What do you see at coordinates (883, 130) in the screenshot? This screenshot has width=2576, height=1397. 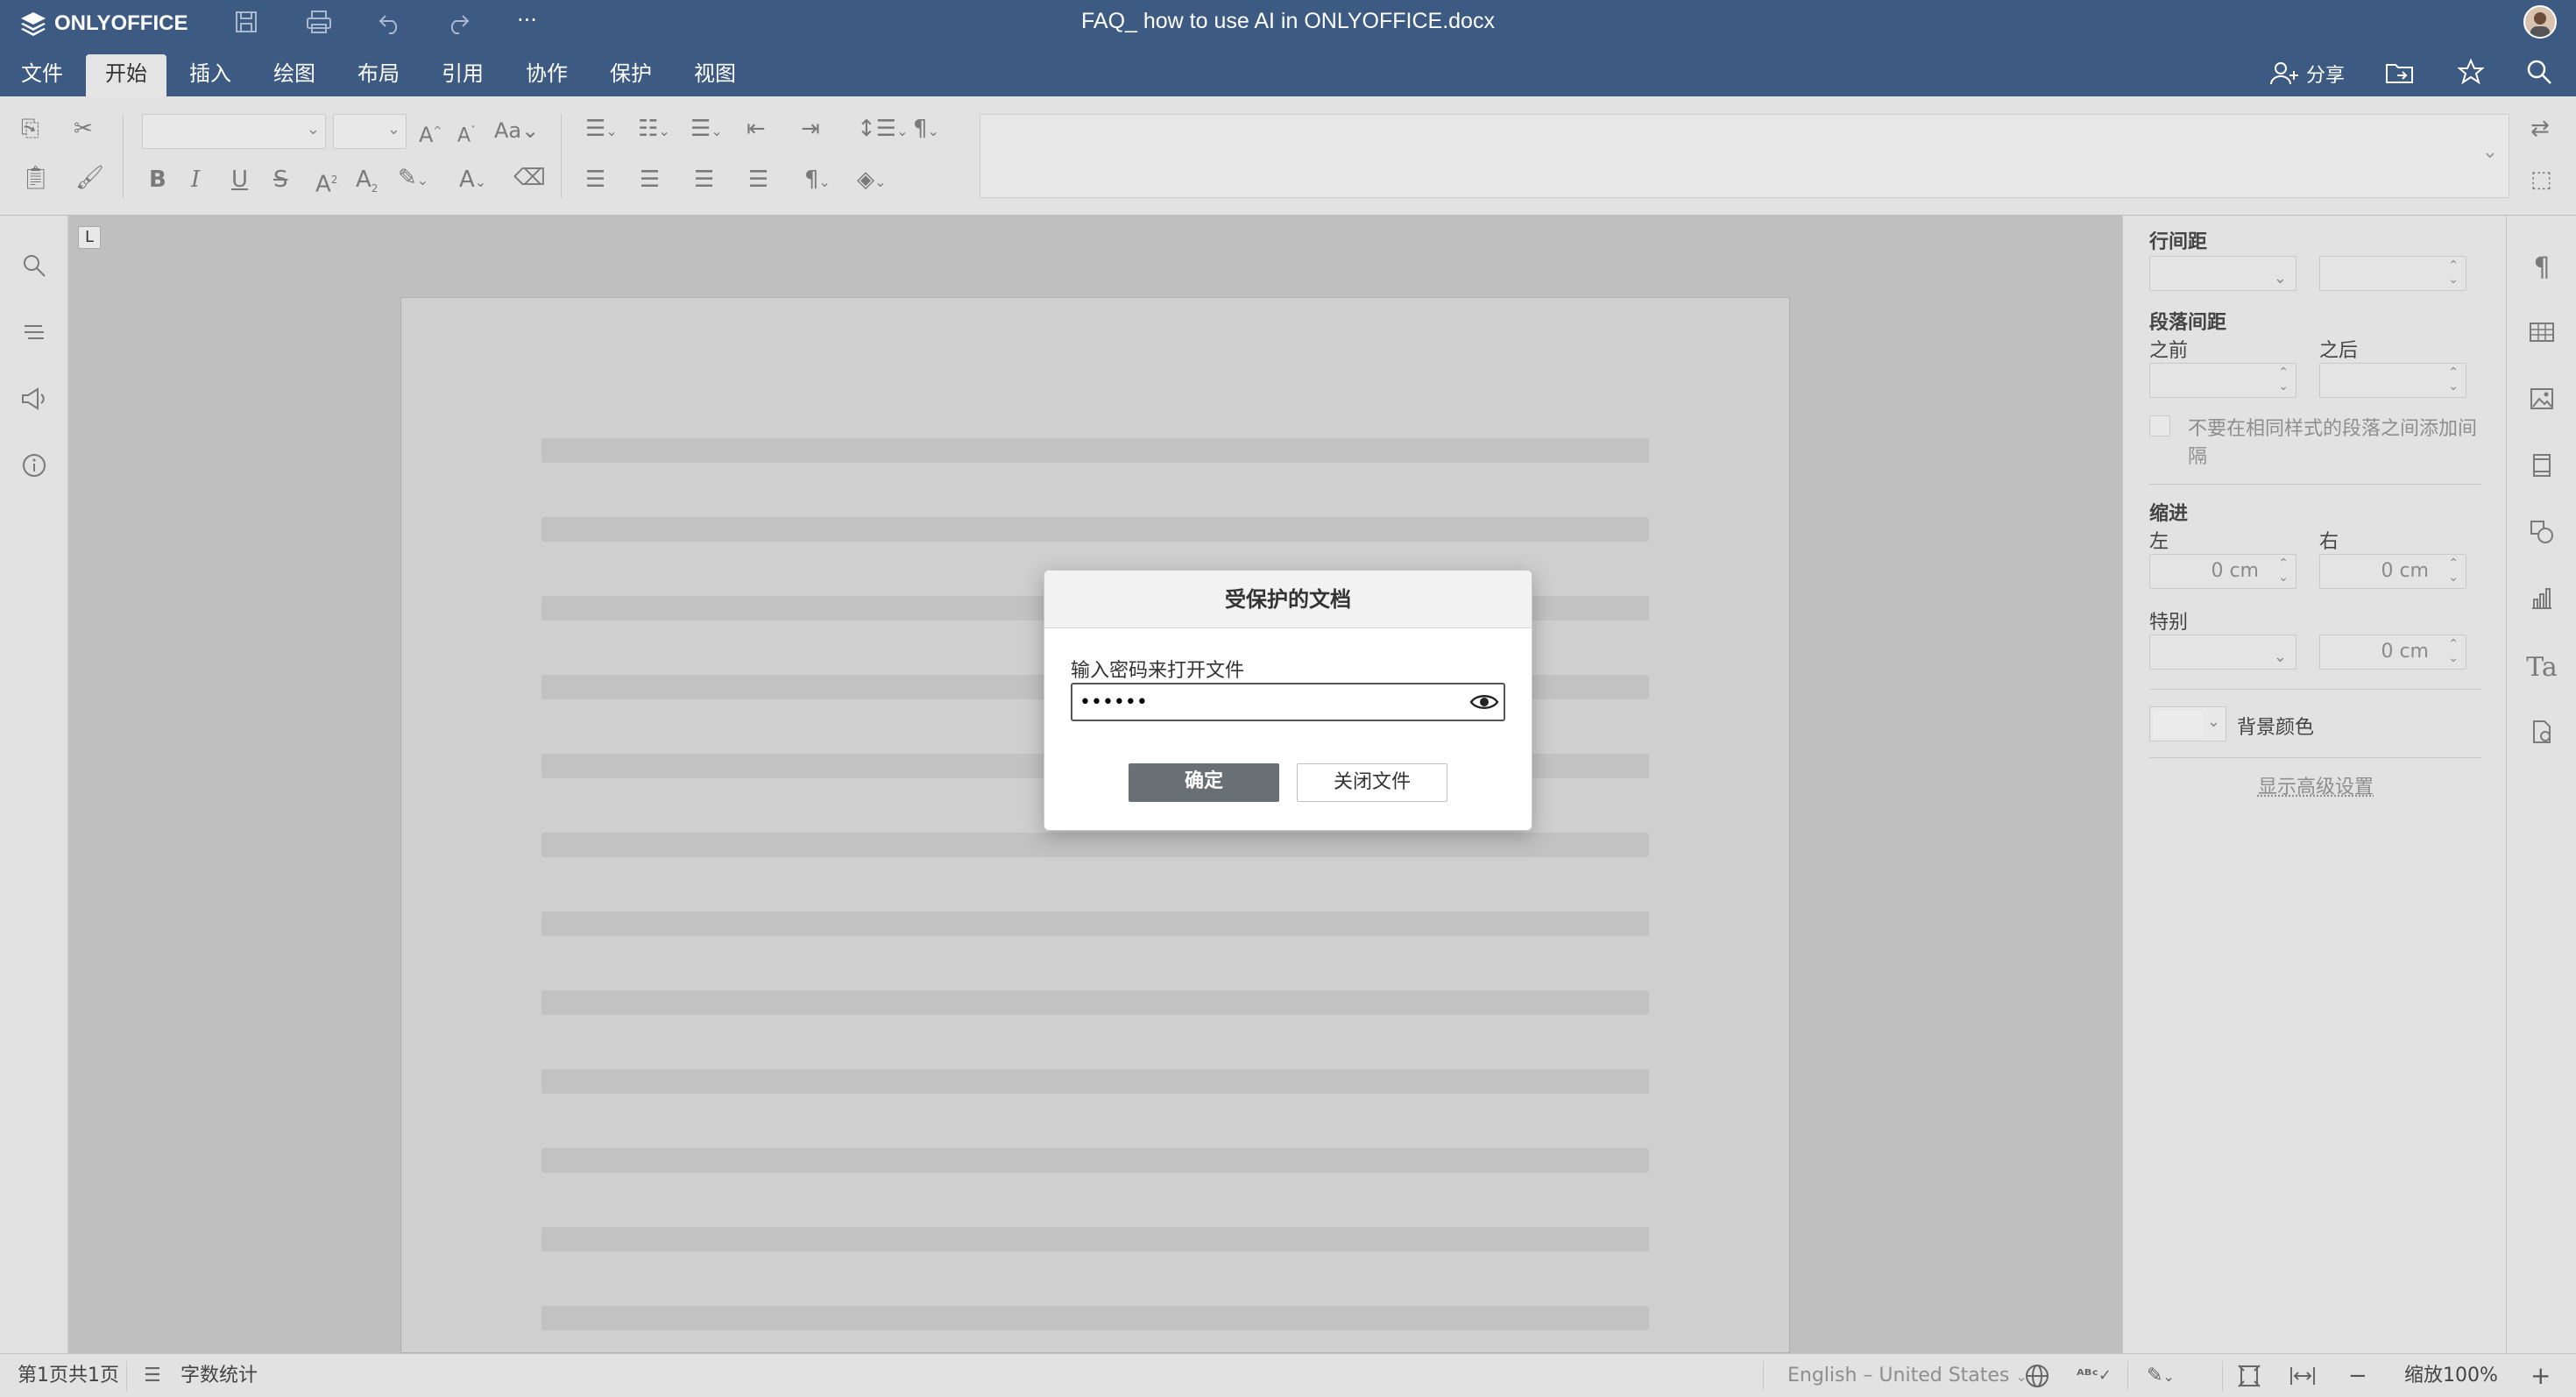 I see `line-spacing-icon: ↕☰⌄` at bounding box center [883, 130].